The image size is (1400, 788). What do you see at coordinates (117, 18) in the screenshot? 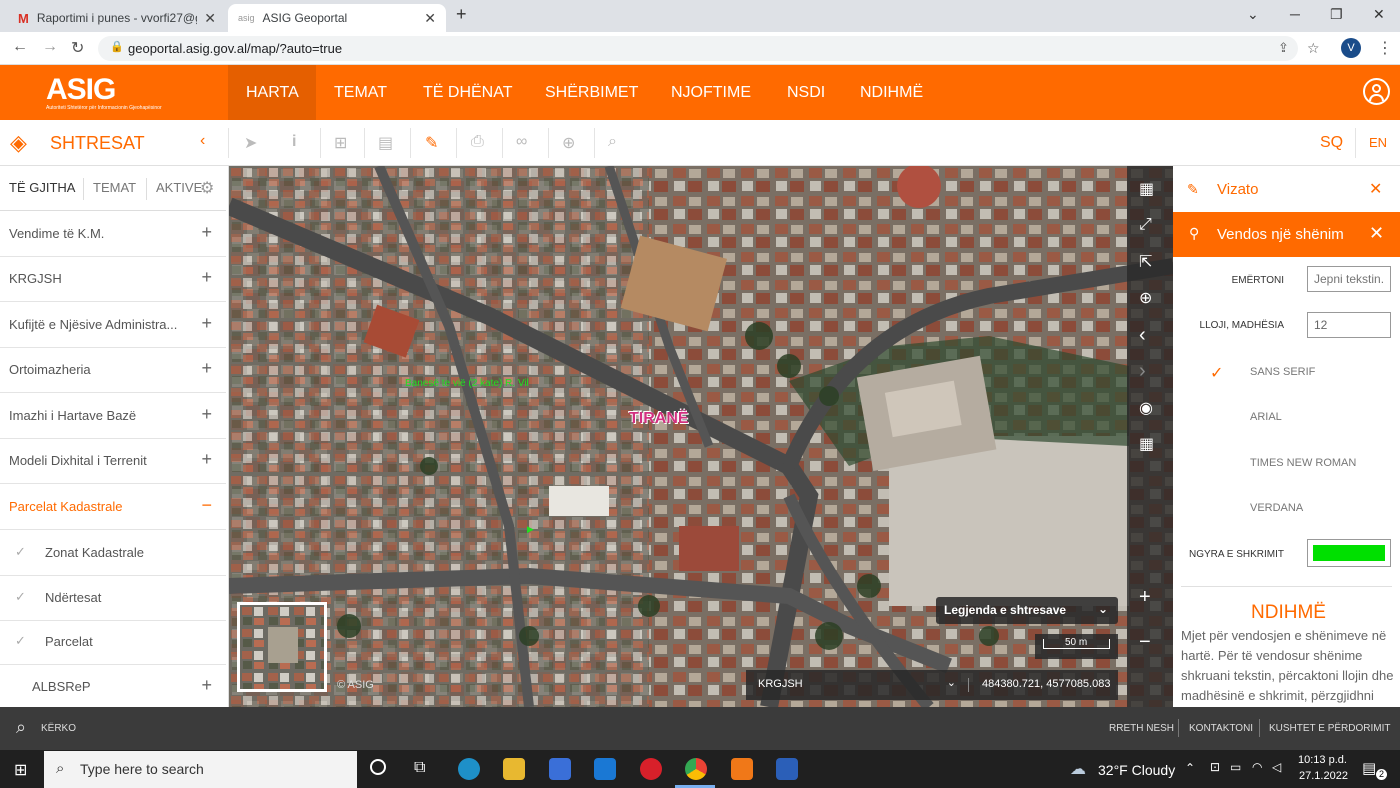
I see `tab-gmail: M Raportimi i punes - vvorfi27@gm ✕` at bounding box center [117, 18].